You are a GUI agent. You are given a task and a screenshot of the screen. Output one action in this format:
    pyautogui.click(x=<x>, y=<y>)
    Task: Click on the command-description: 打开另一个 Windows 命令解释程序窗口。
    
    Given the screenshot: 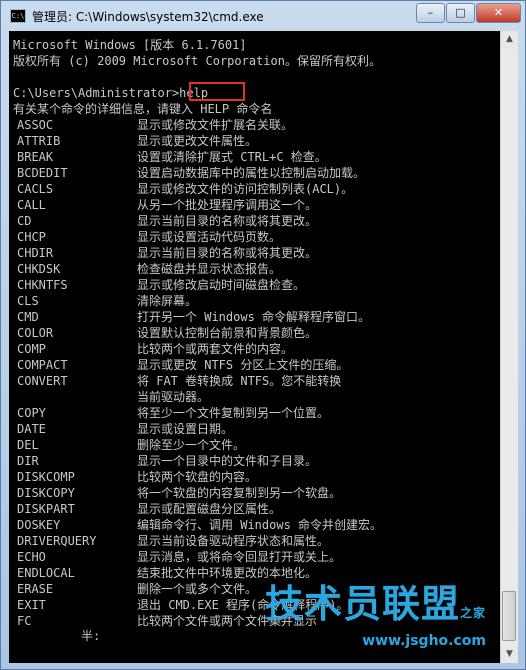 What is the action you would take?
    pyautogui.click(x=254, y=317)
    